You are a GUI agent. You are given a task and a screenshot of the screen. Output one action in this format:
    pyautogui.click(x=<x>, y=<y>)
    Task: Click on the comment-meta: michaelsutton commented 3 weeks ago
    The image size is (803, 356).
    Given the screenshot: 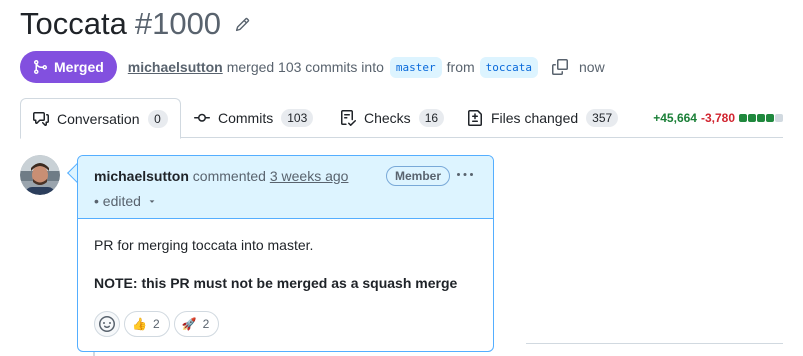 What is the action you would take?
    pyautogui.click(x=221, y=176)
    